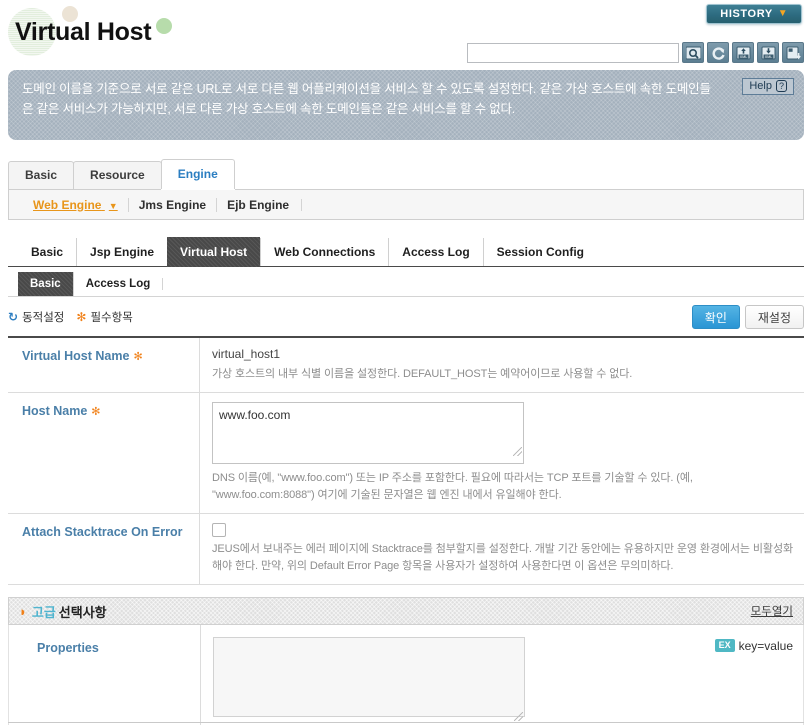 The height and width of the screenshot is (727, 812). What do you see at coordinates (164, 26) in the screenshot?
I see `decorative-circle-green` at bounding box center [164, 26].